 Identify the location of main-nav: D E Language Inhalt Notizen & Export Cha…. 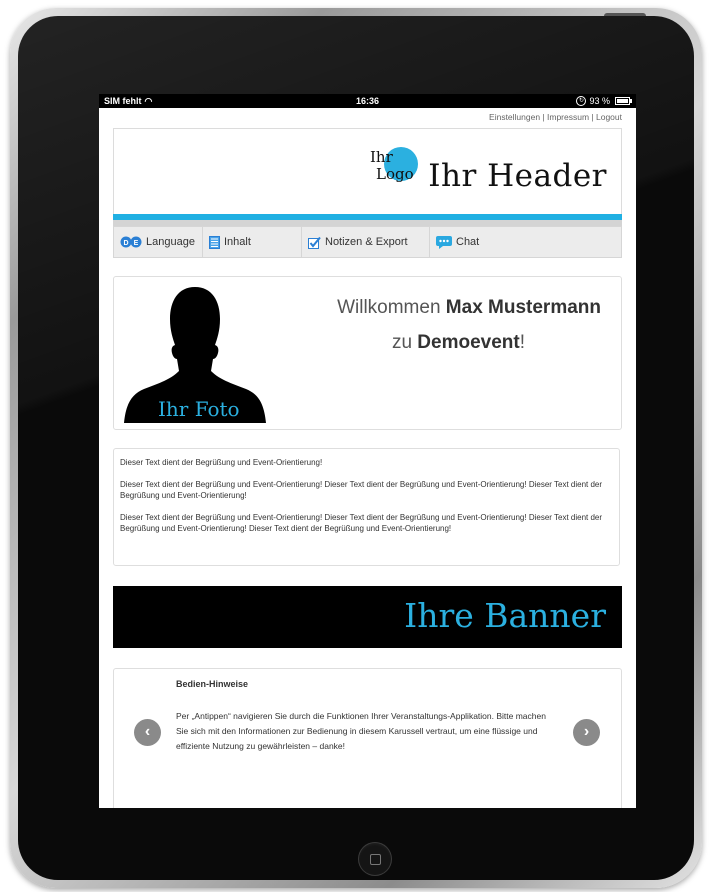
(367, 242).